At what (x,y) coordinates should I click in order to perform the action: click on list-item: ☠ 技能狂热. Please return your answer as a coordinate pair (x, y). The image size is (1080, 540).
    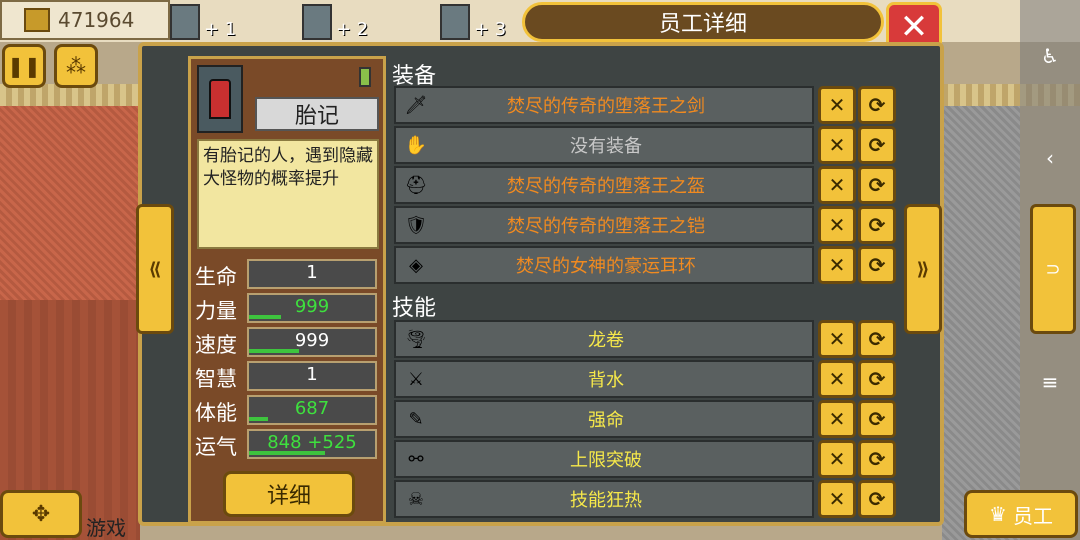
    Looking at the image, I should click on (604, 499).